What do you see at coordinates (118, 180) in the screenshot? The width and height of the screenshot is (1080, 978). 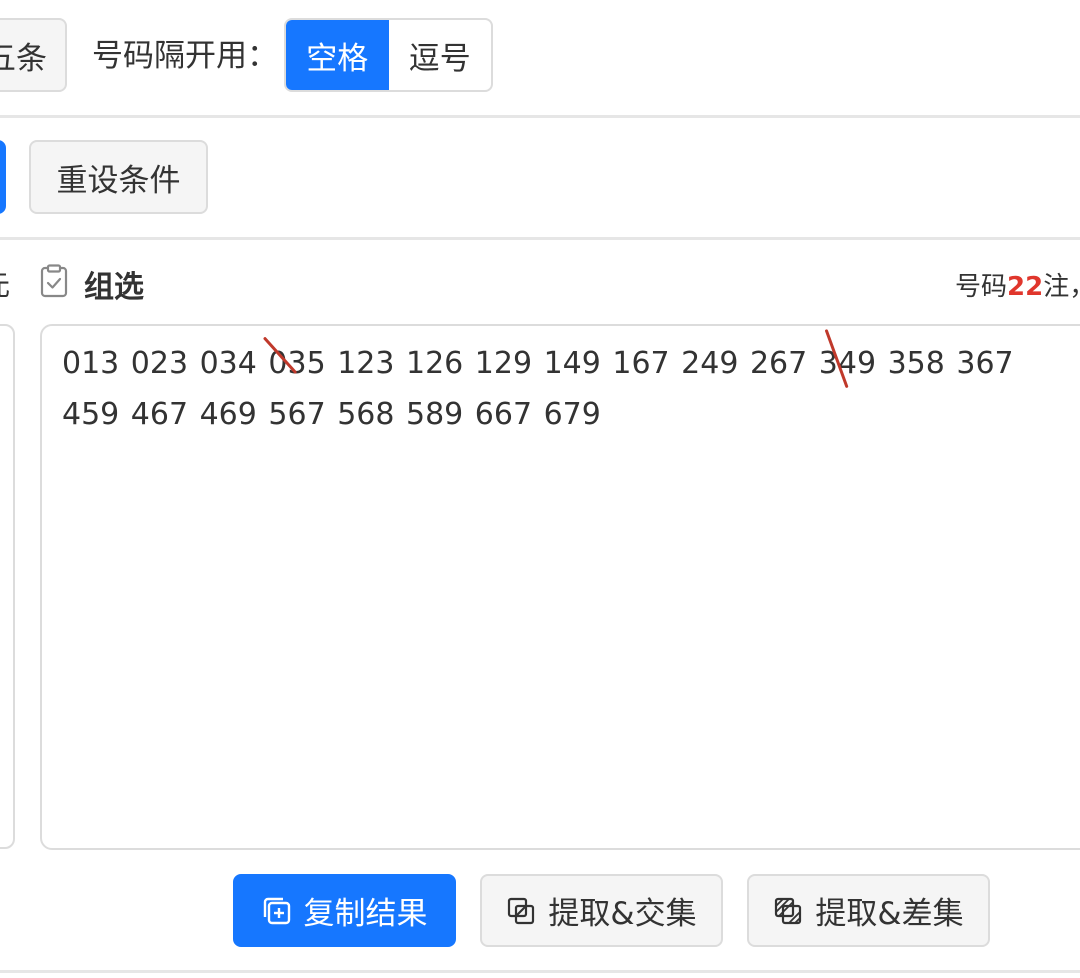 I see `reset-conditions-label: 重设条件` at bounding box center [118, 180].